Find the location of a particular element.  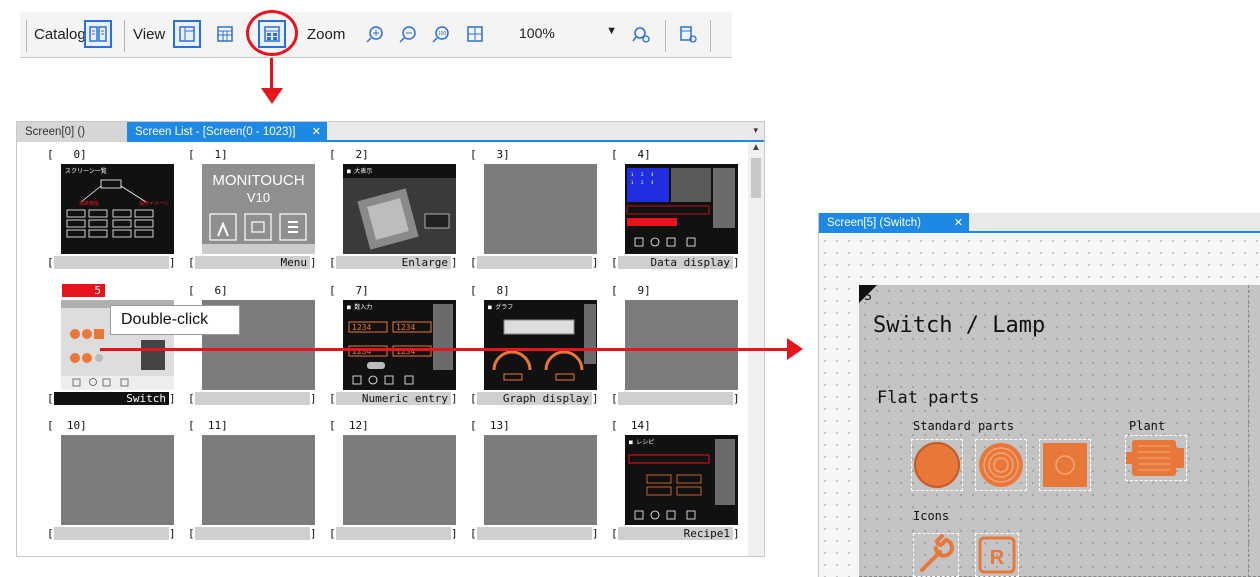

wrench-icon is located at coordinates (936, 555).